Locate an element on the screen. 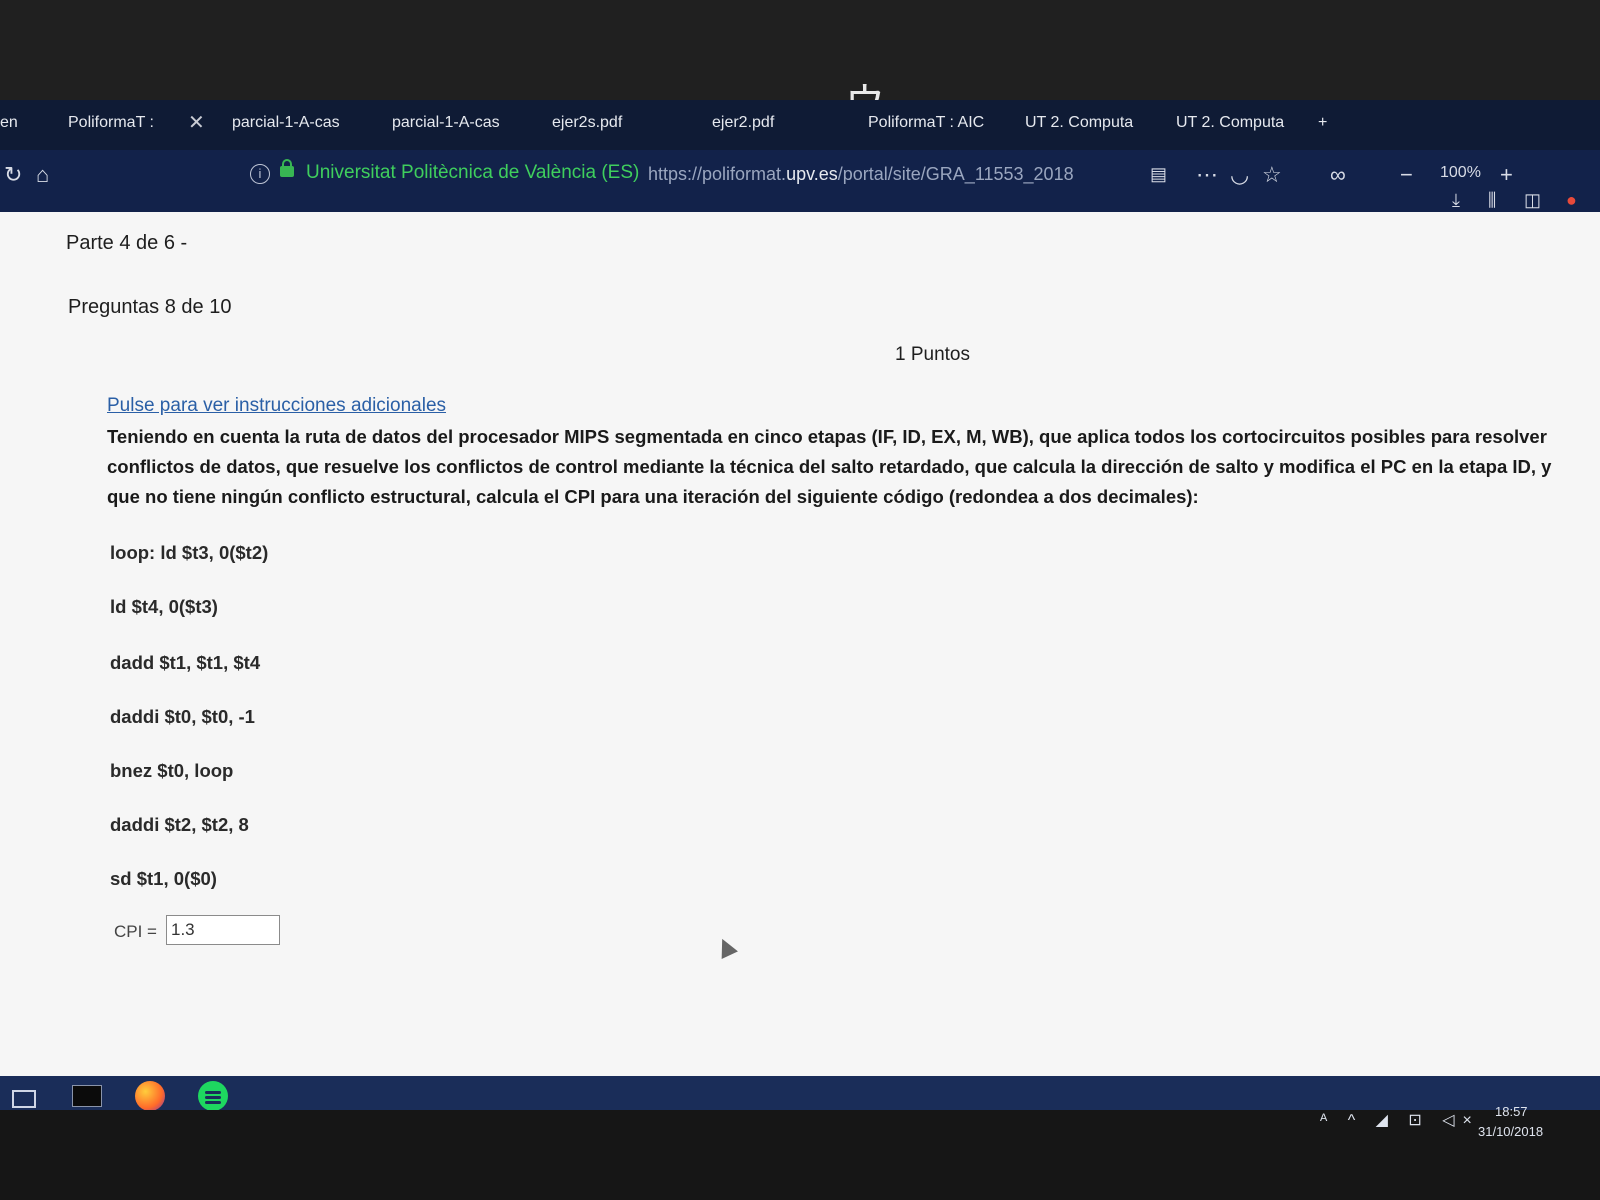  url-domain: upv.es is located at coordinates (812, 174).